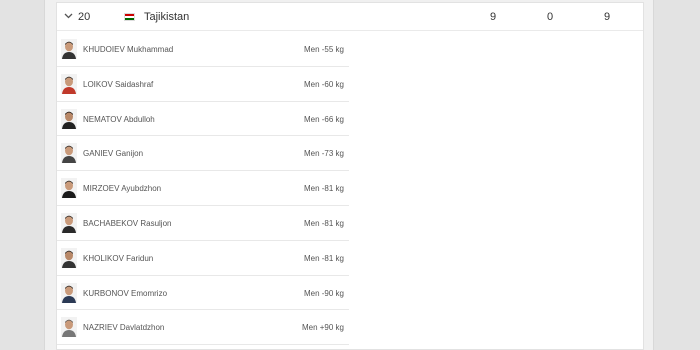  Describe the element at coordinates (123, 327) in the screenshot. I see `athlete-name: NAZRIEV Davlatdzhon` at that location.